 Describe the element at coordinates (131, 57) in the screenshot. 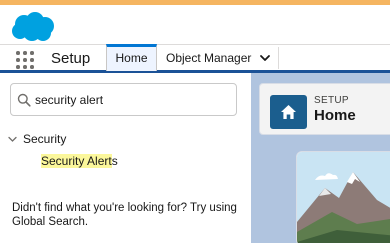

I see `tab-home: Home` at that location.